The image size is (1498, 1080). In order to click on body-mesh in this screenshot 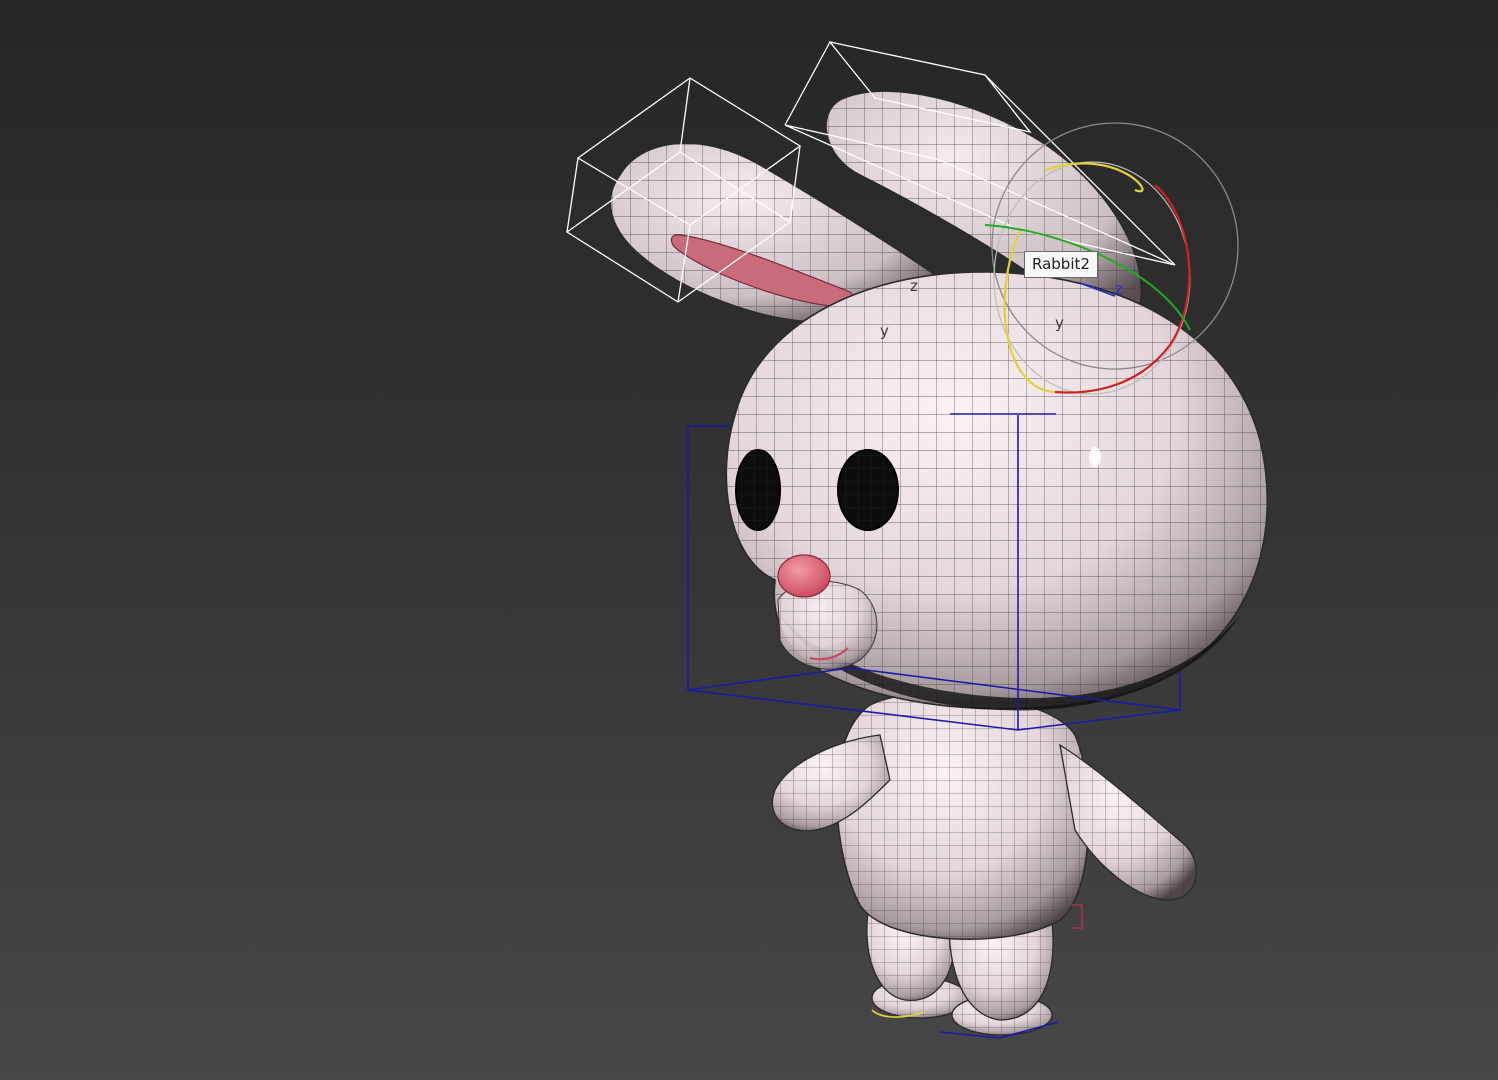, I will do `click(963, 816)`.